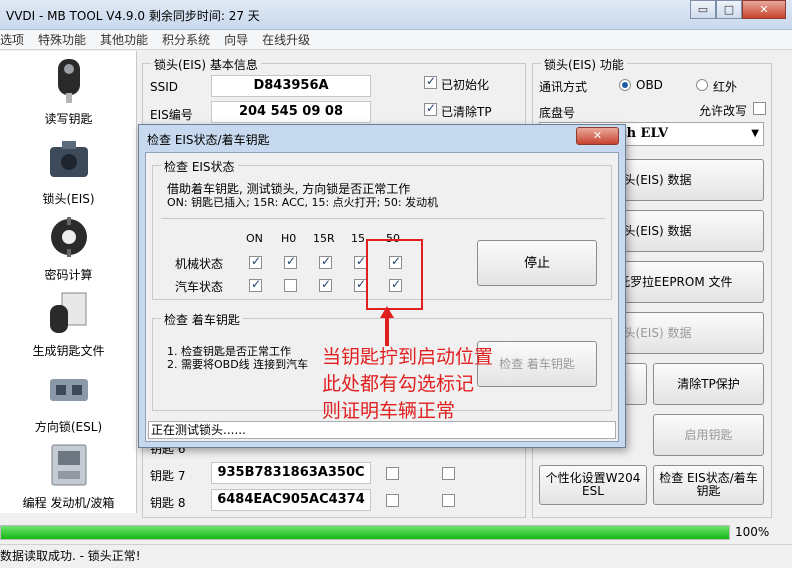 The image size is (792, 568). Describe the element at coordinates (358, 238) in the screenshot. I see `col-15: 15` at that location.